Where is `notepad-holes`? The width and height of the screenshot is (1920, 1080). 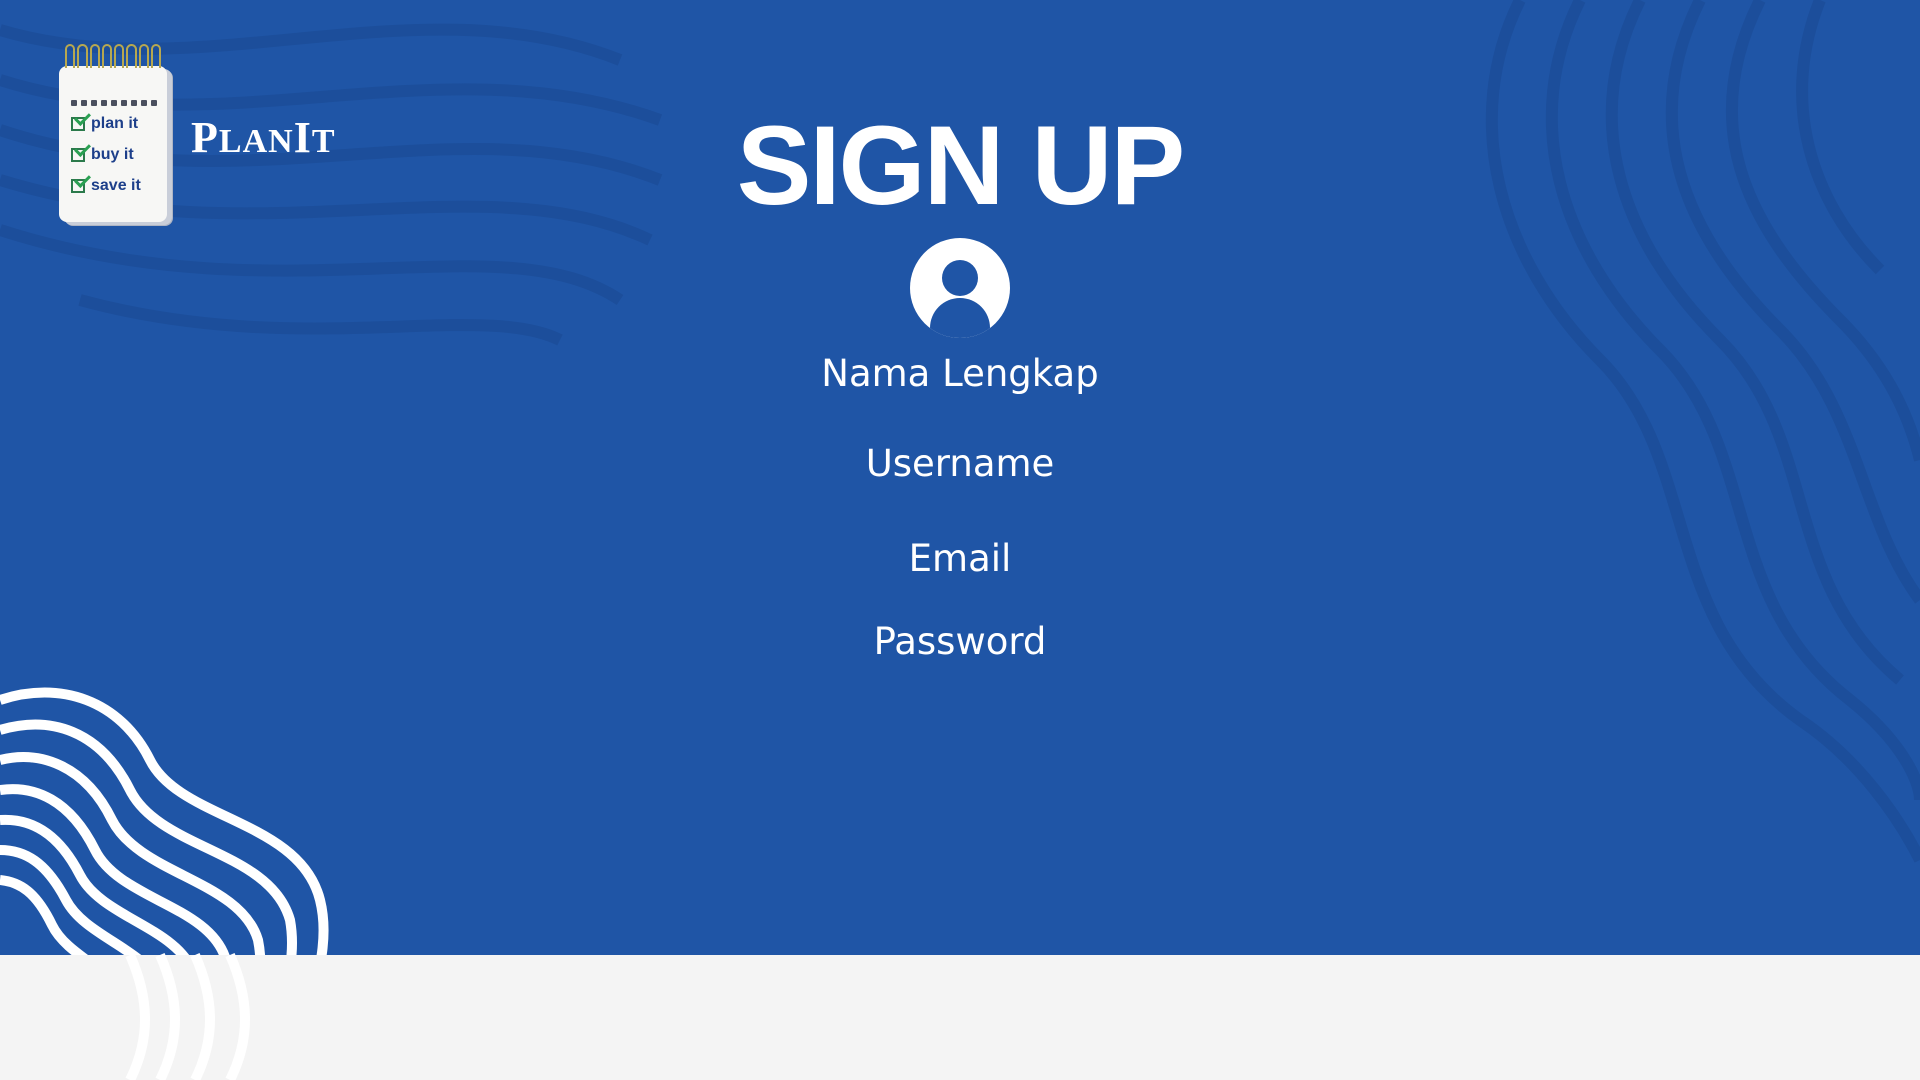
notepad-holes is located at coordinates (114, 103).